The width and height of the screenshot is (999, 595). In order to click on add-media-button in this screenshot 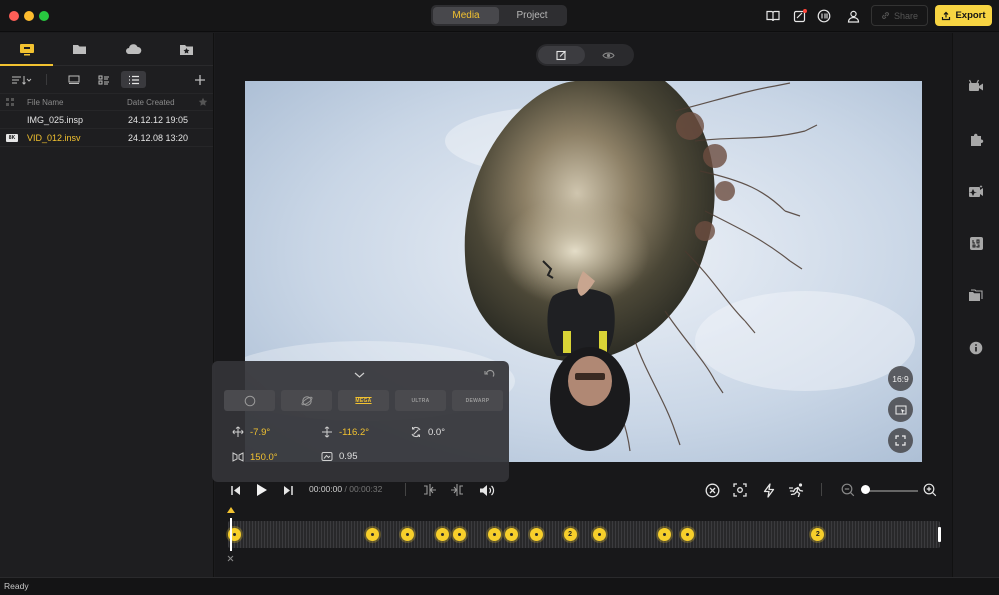, I will do `click(200, 79)`.